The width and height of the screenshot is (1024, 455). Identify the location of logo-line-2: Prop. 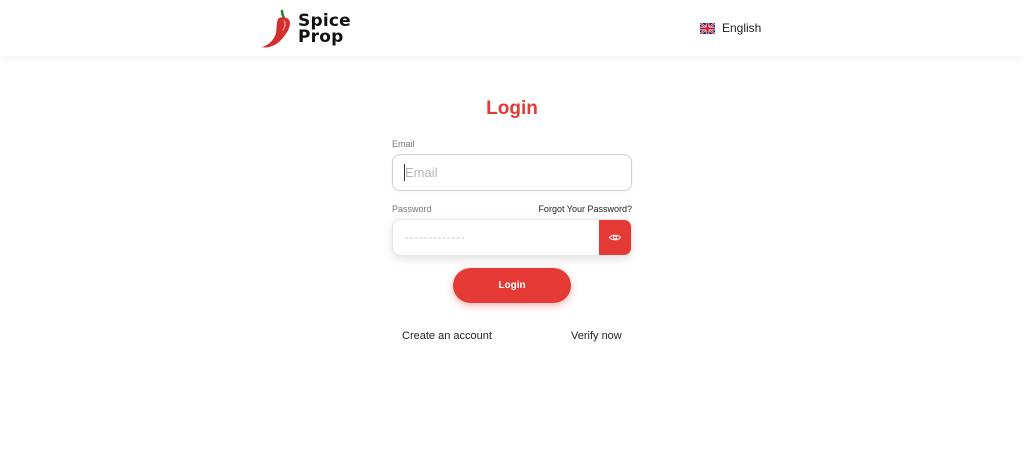
(321, 37).